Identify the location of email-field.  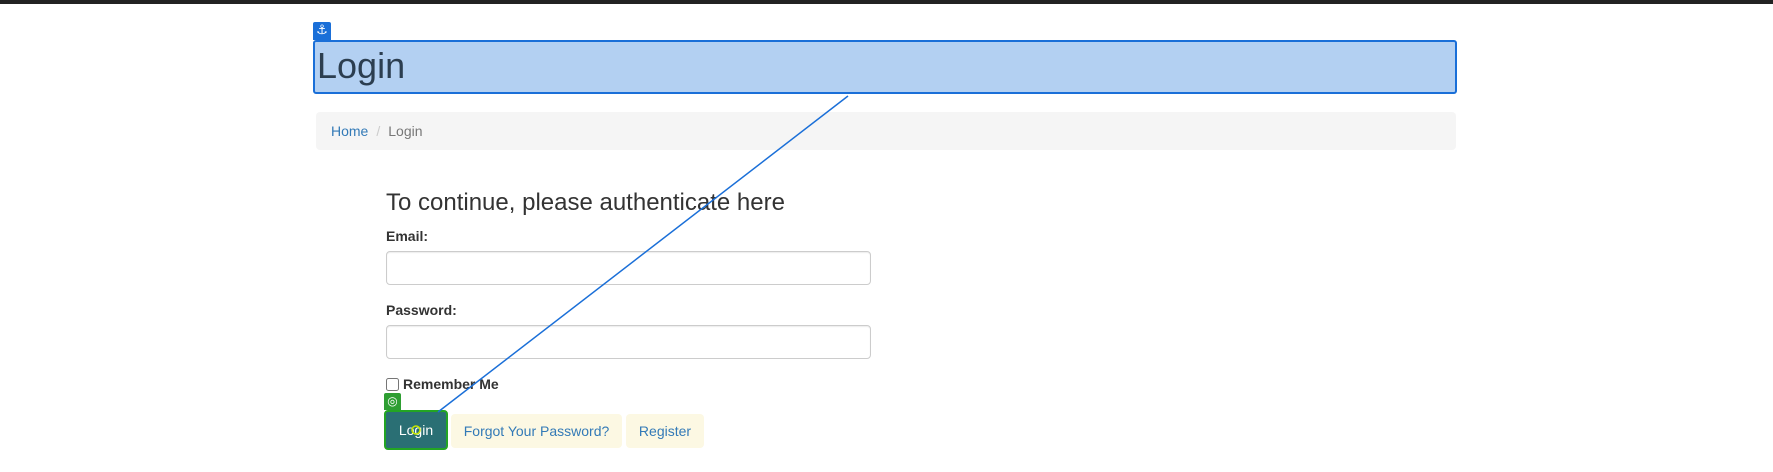
(628, 268).